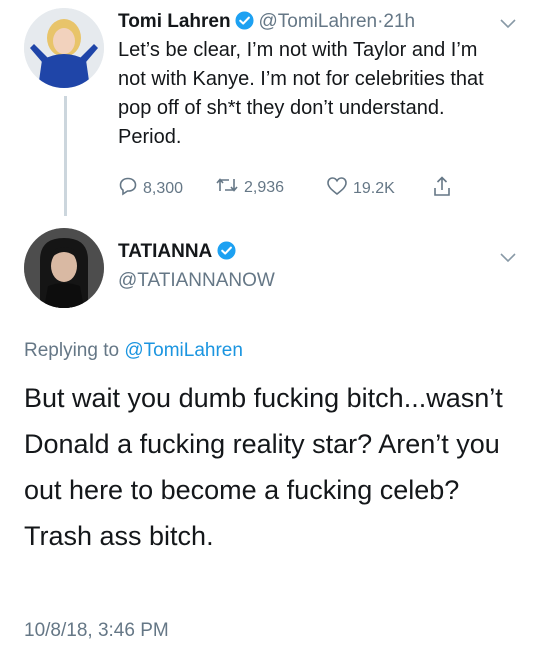 This screenshot has width=540, height=656. I want to click on tweet2-header: TATIANNA, so click(177, 253).